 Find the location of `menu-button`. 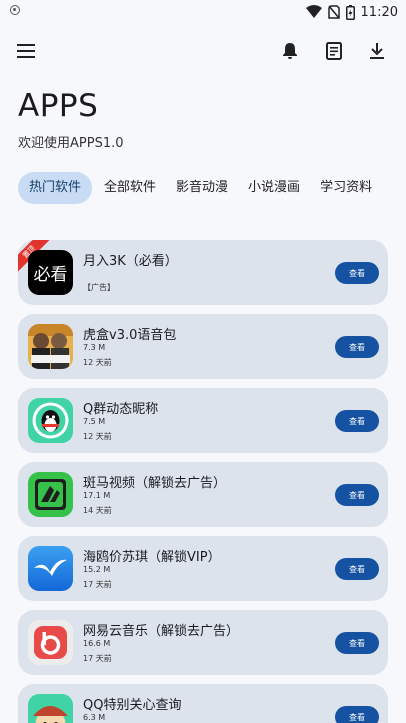

menu-button is located at coordinates (26, 51).